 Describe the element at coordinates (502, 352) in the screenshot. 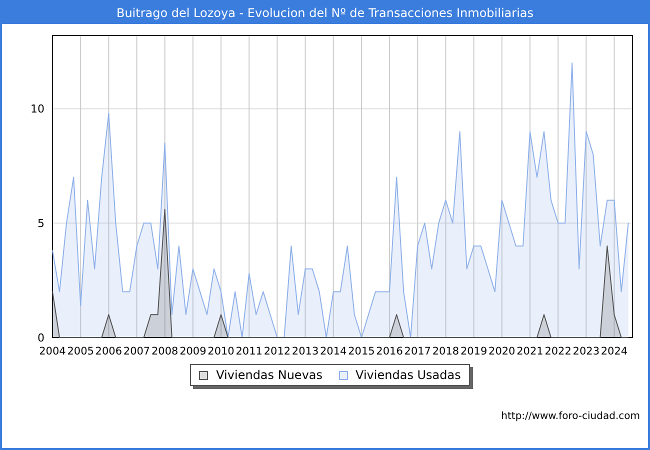

I see `x-tick-label: 2020` at that location.